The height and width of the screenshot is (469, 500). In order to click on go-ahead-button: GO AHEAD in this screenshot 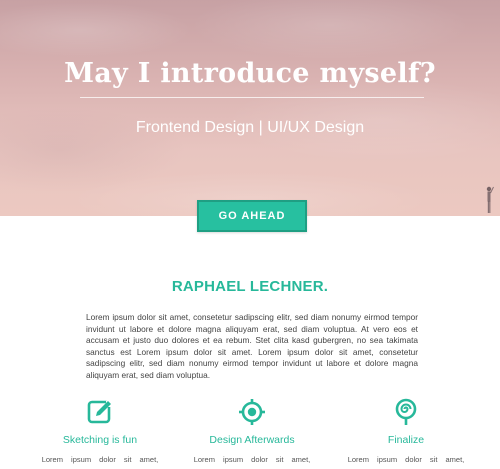, I will do `click(252, 216)`.